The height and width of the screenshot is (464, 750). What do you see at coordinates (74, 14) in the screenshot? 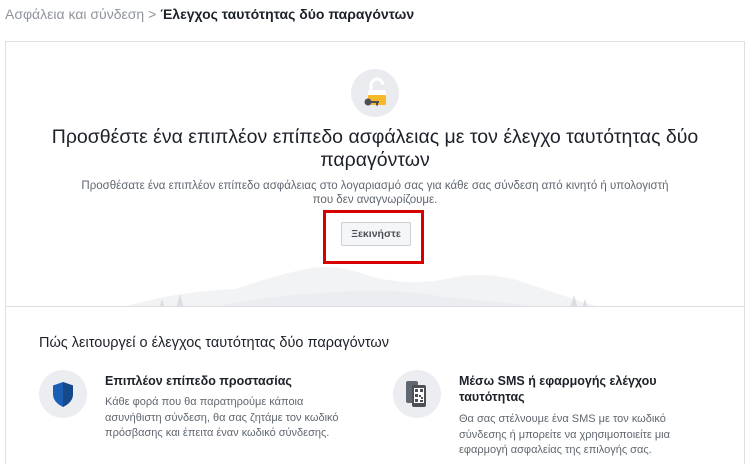
I see `breadcrumb-parent-link: Ασφάλεια και σύνδεση` at bounding box center [74, 14].